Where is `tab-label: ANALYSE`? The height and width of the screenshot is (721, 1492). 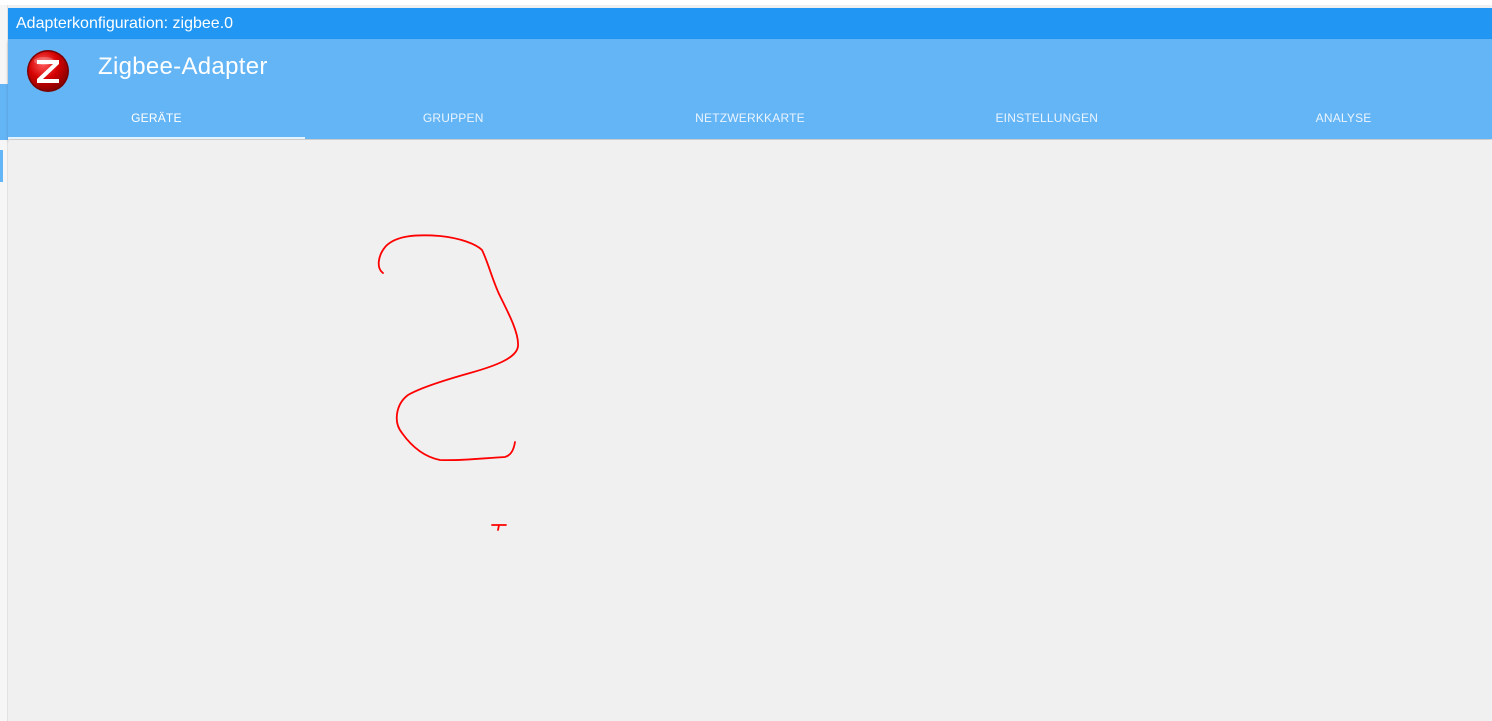 tab-label: ANALYSE is located at coordinates (1343, 118).